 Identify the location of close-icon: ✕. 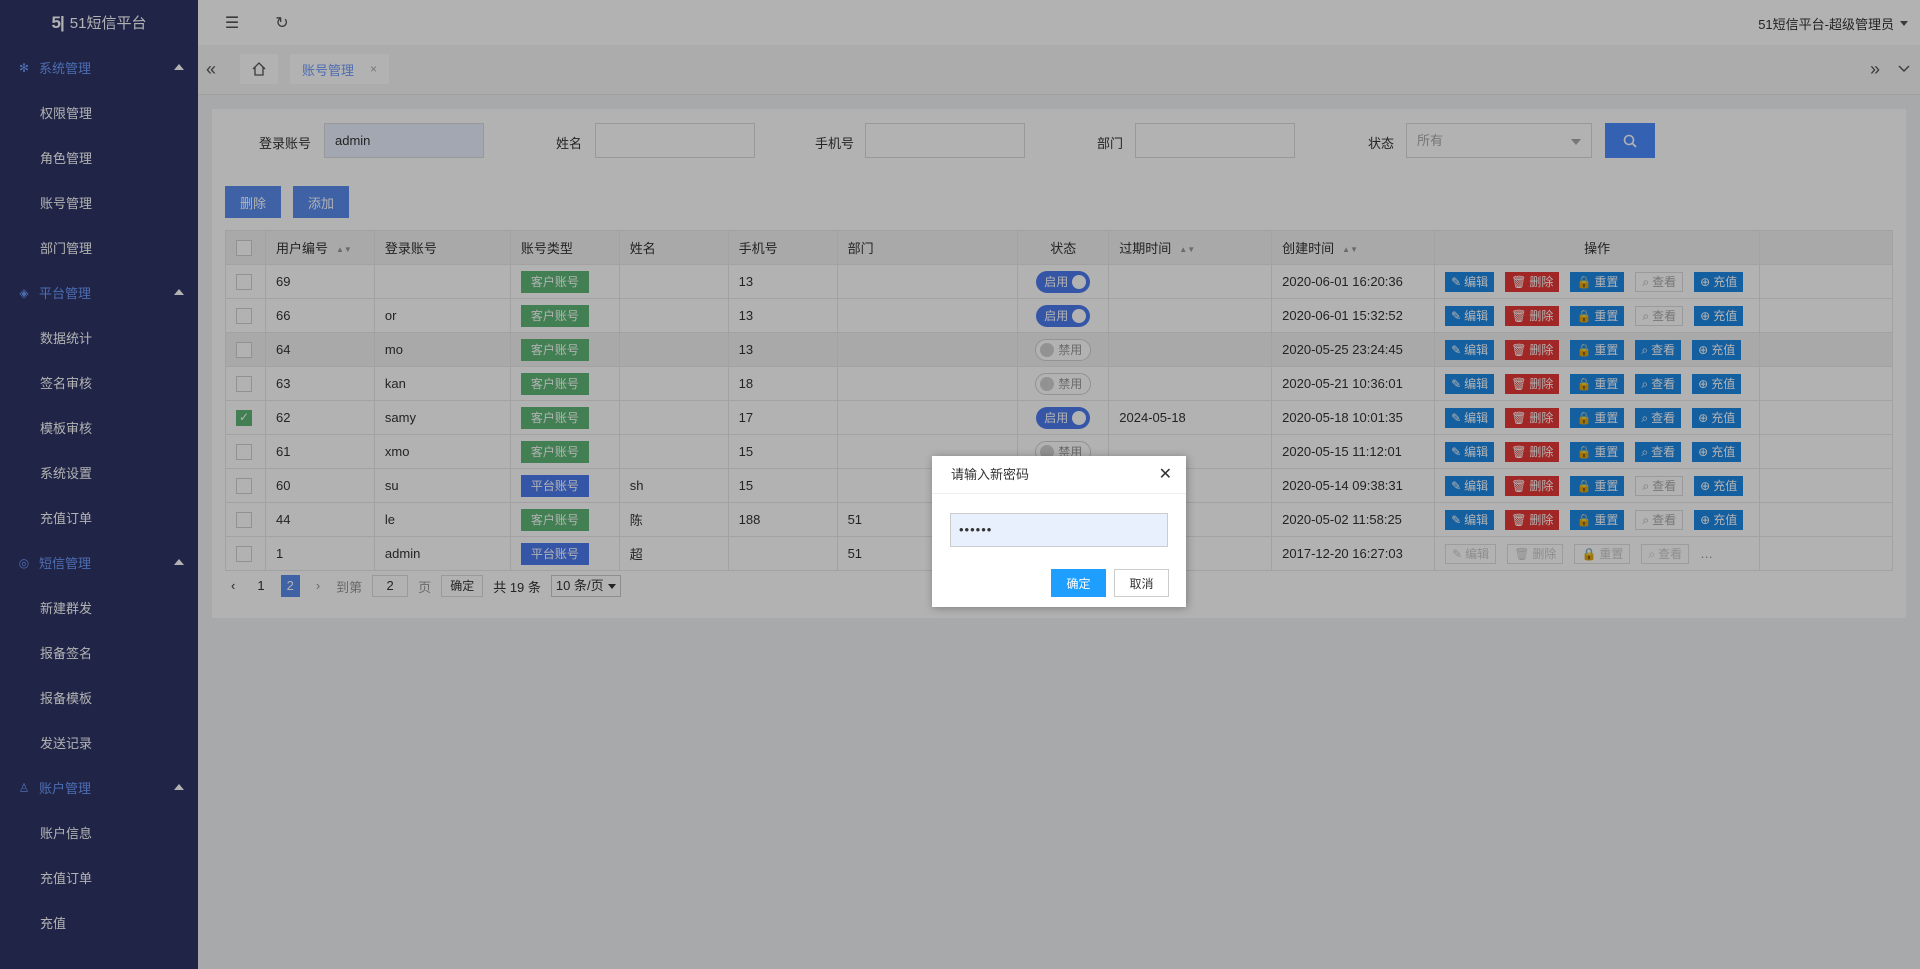
(1165, 475).